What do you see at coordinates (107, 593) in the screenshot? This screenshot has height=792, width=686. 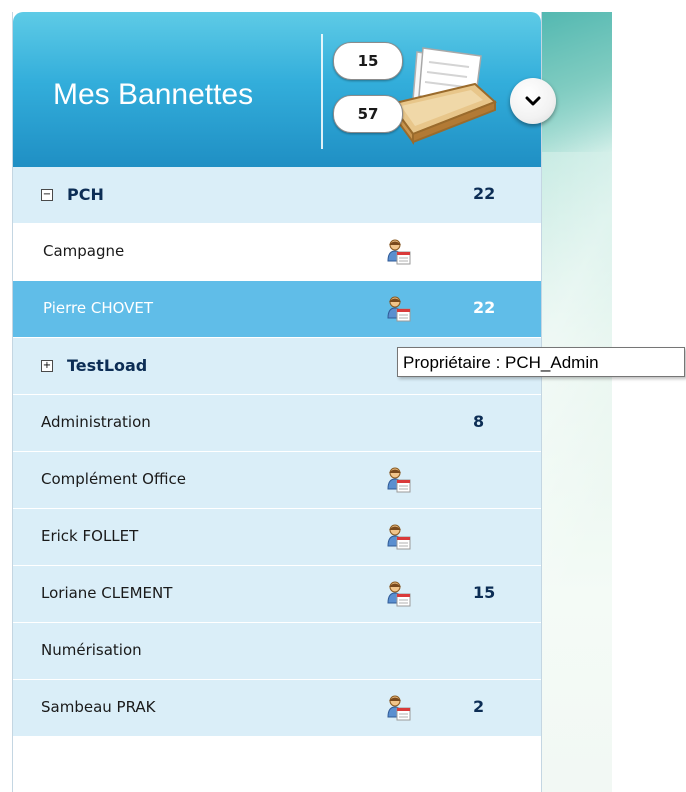 I see `item-label: Loriane CLEMENT` at bounding box center [107, 593].